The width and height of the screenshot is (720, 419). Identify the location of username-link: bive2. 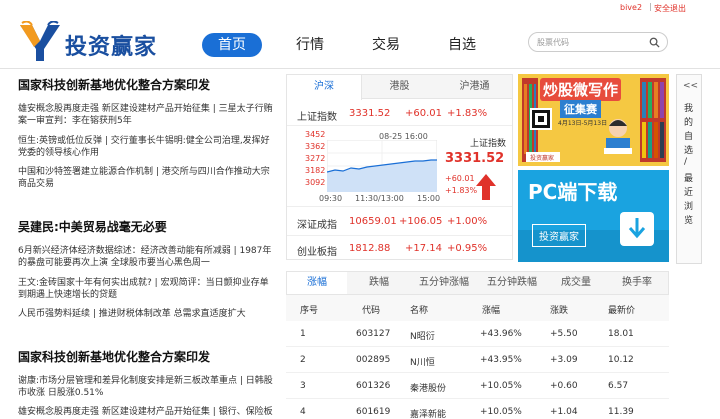
(631, 7).